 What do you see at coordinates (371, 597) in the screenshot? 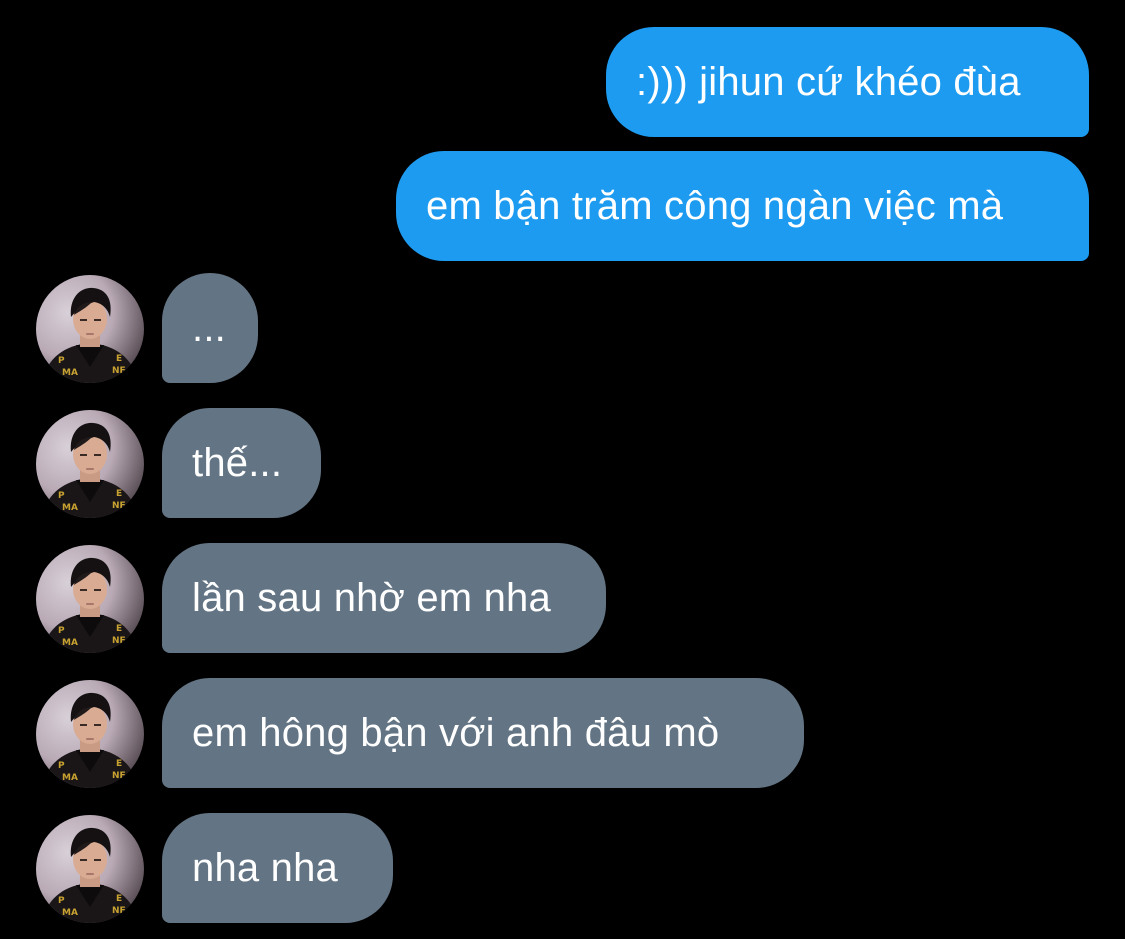
I see `message-text: lần sau nhờ em nha` at bounding box center [371, 597].